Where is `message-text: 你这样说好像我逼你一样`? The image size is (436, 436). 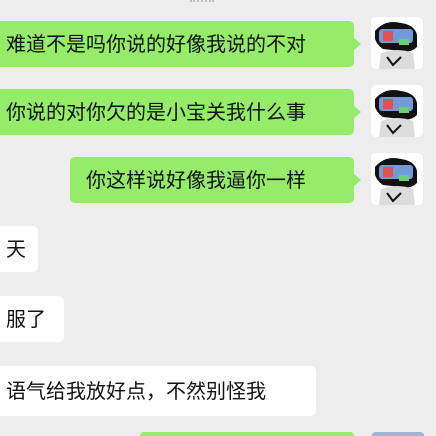 message-text: 你这样说好像我逼你一样 is located at coordinates (196, 180).